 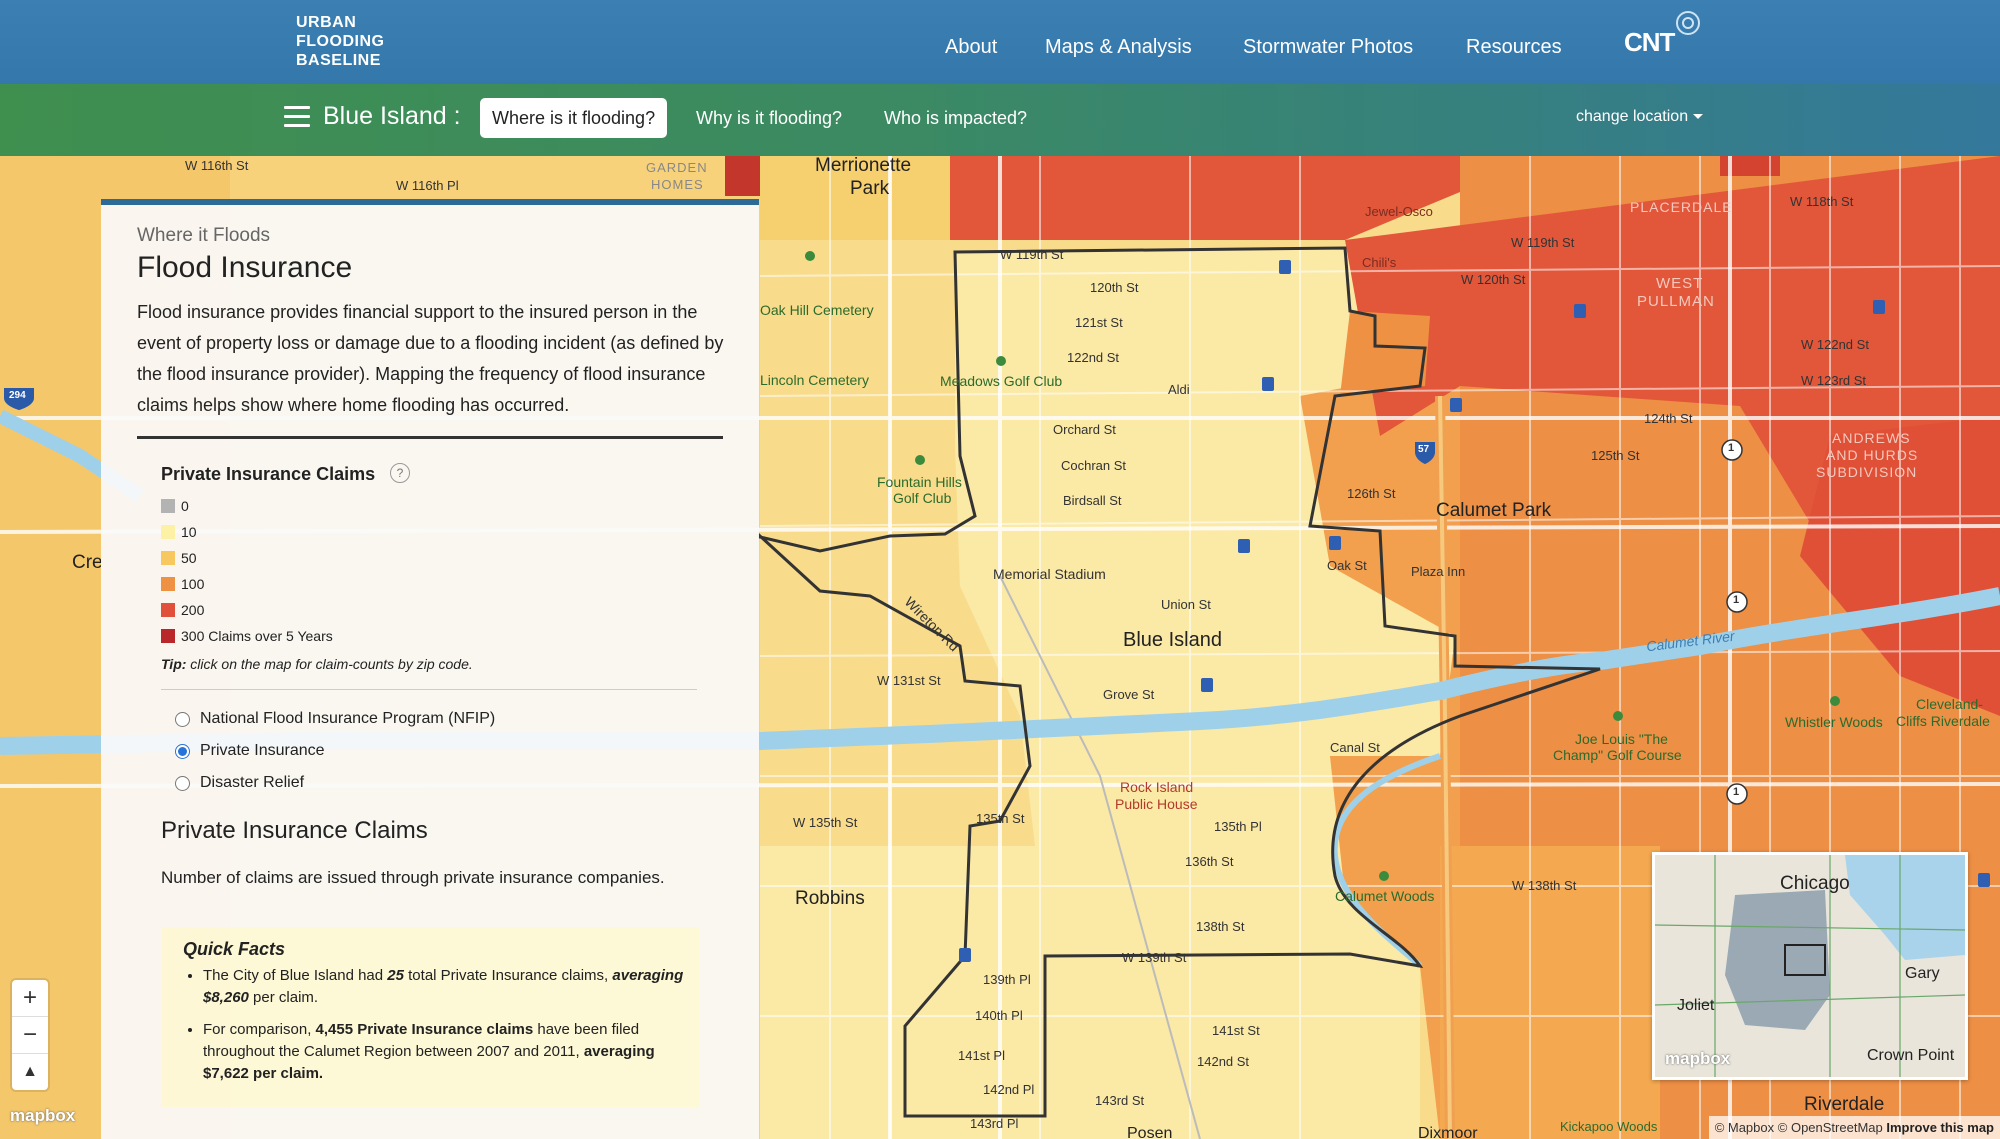 I want to click on attribution-mapbox: © Mapbox, so click(x=1744, y=1127).